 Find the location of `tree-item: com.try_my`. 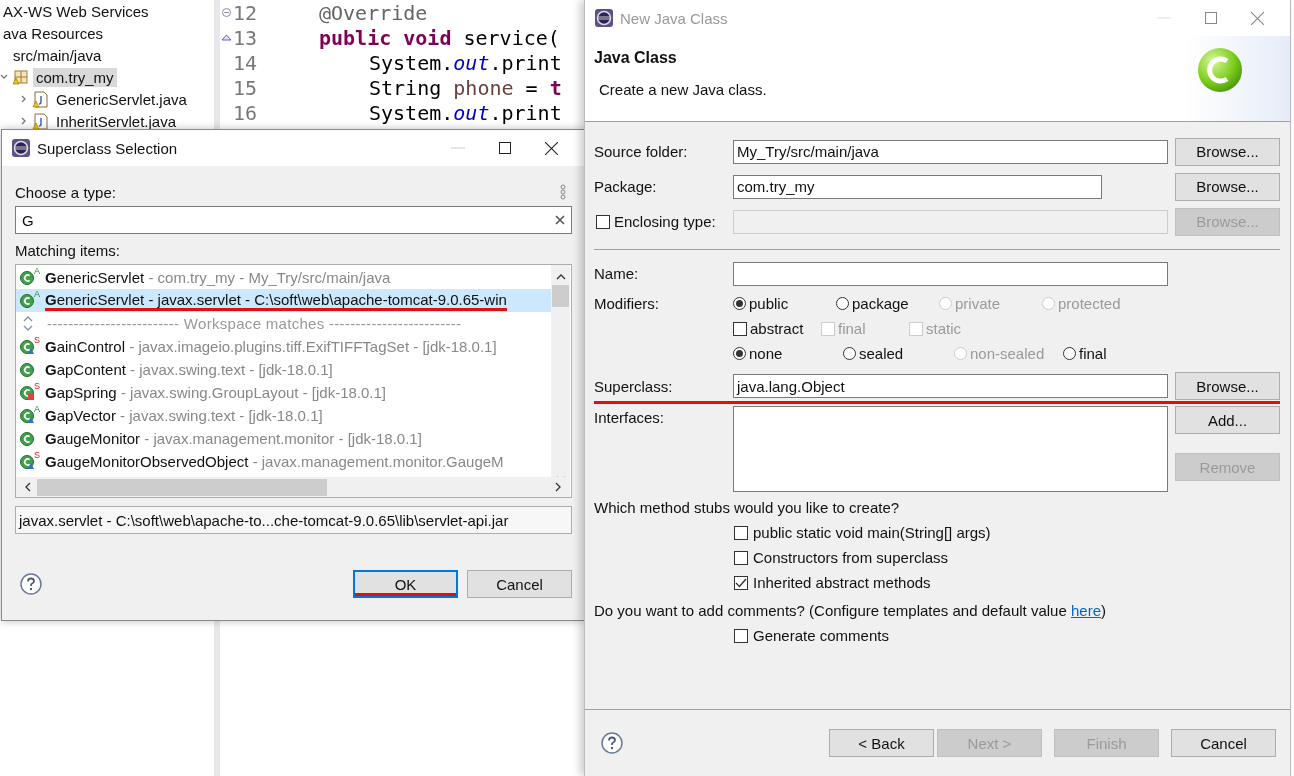

tree-item: com.try_my is located at coordinates (75, 77).